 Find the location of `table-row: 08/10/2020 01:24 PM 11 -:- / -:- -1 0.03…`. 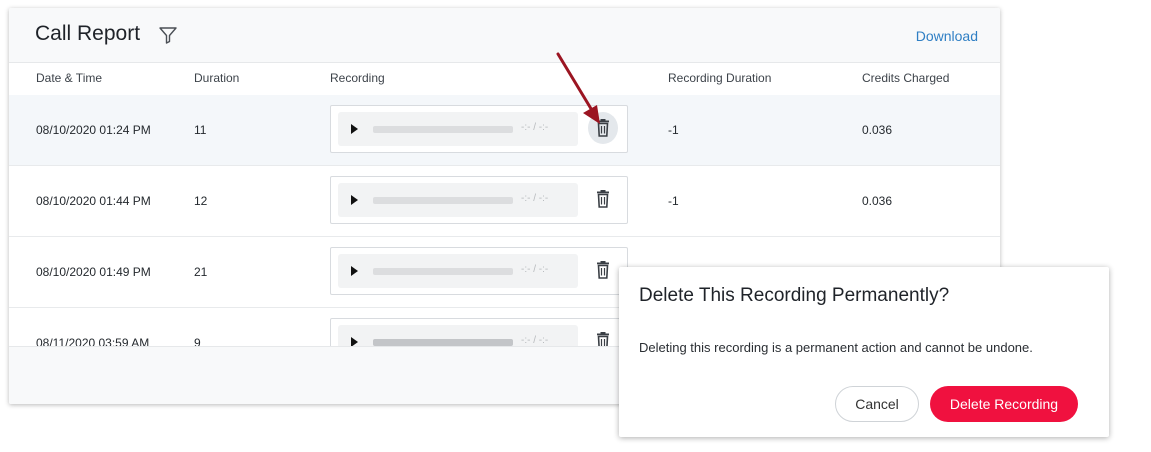

table-row: 08/10/2020 01:24 PM 11 -:- / -:- -1 0.03… is located at coordinates (504, 130).